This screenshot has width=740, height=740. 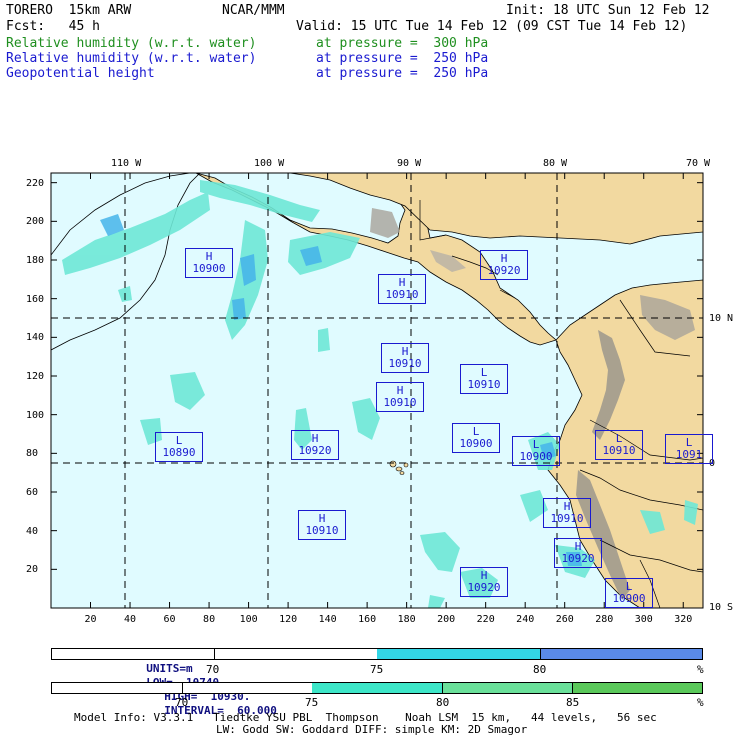 What do you see at coordinates (269, 163) in the screenshot?
I see `lon-label: 100 W` at bounding box center [269, 163].